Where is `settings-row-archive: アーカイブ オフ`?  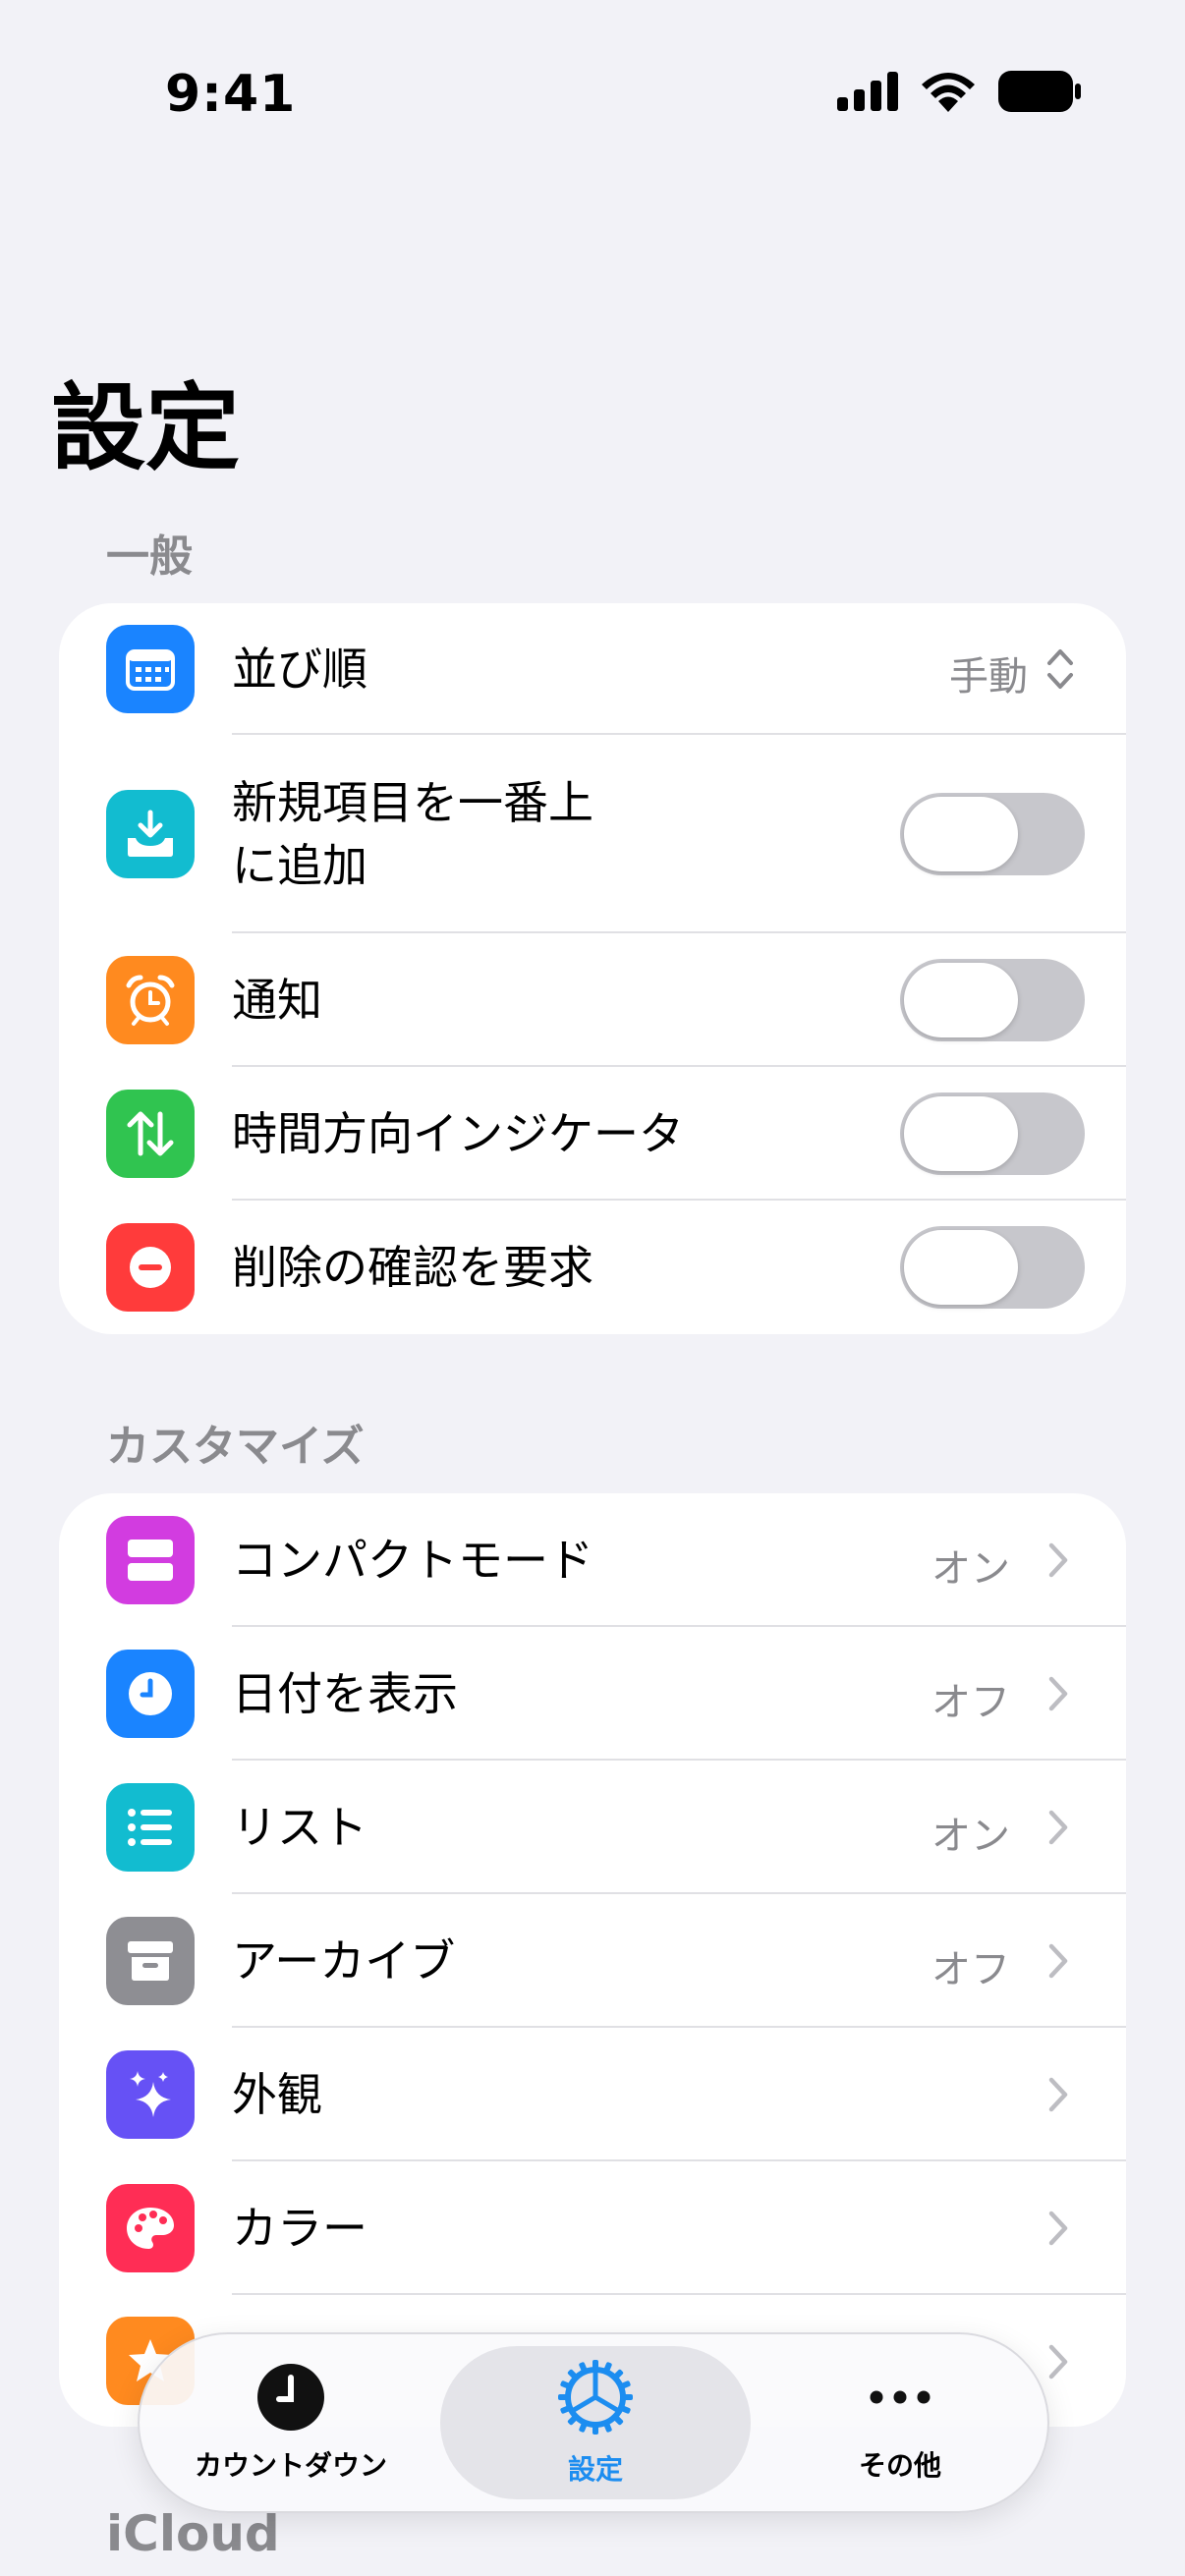
settings-row-archive: アーカイブ オフ is located at coordinates (592, 1961).